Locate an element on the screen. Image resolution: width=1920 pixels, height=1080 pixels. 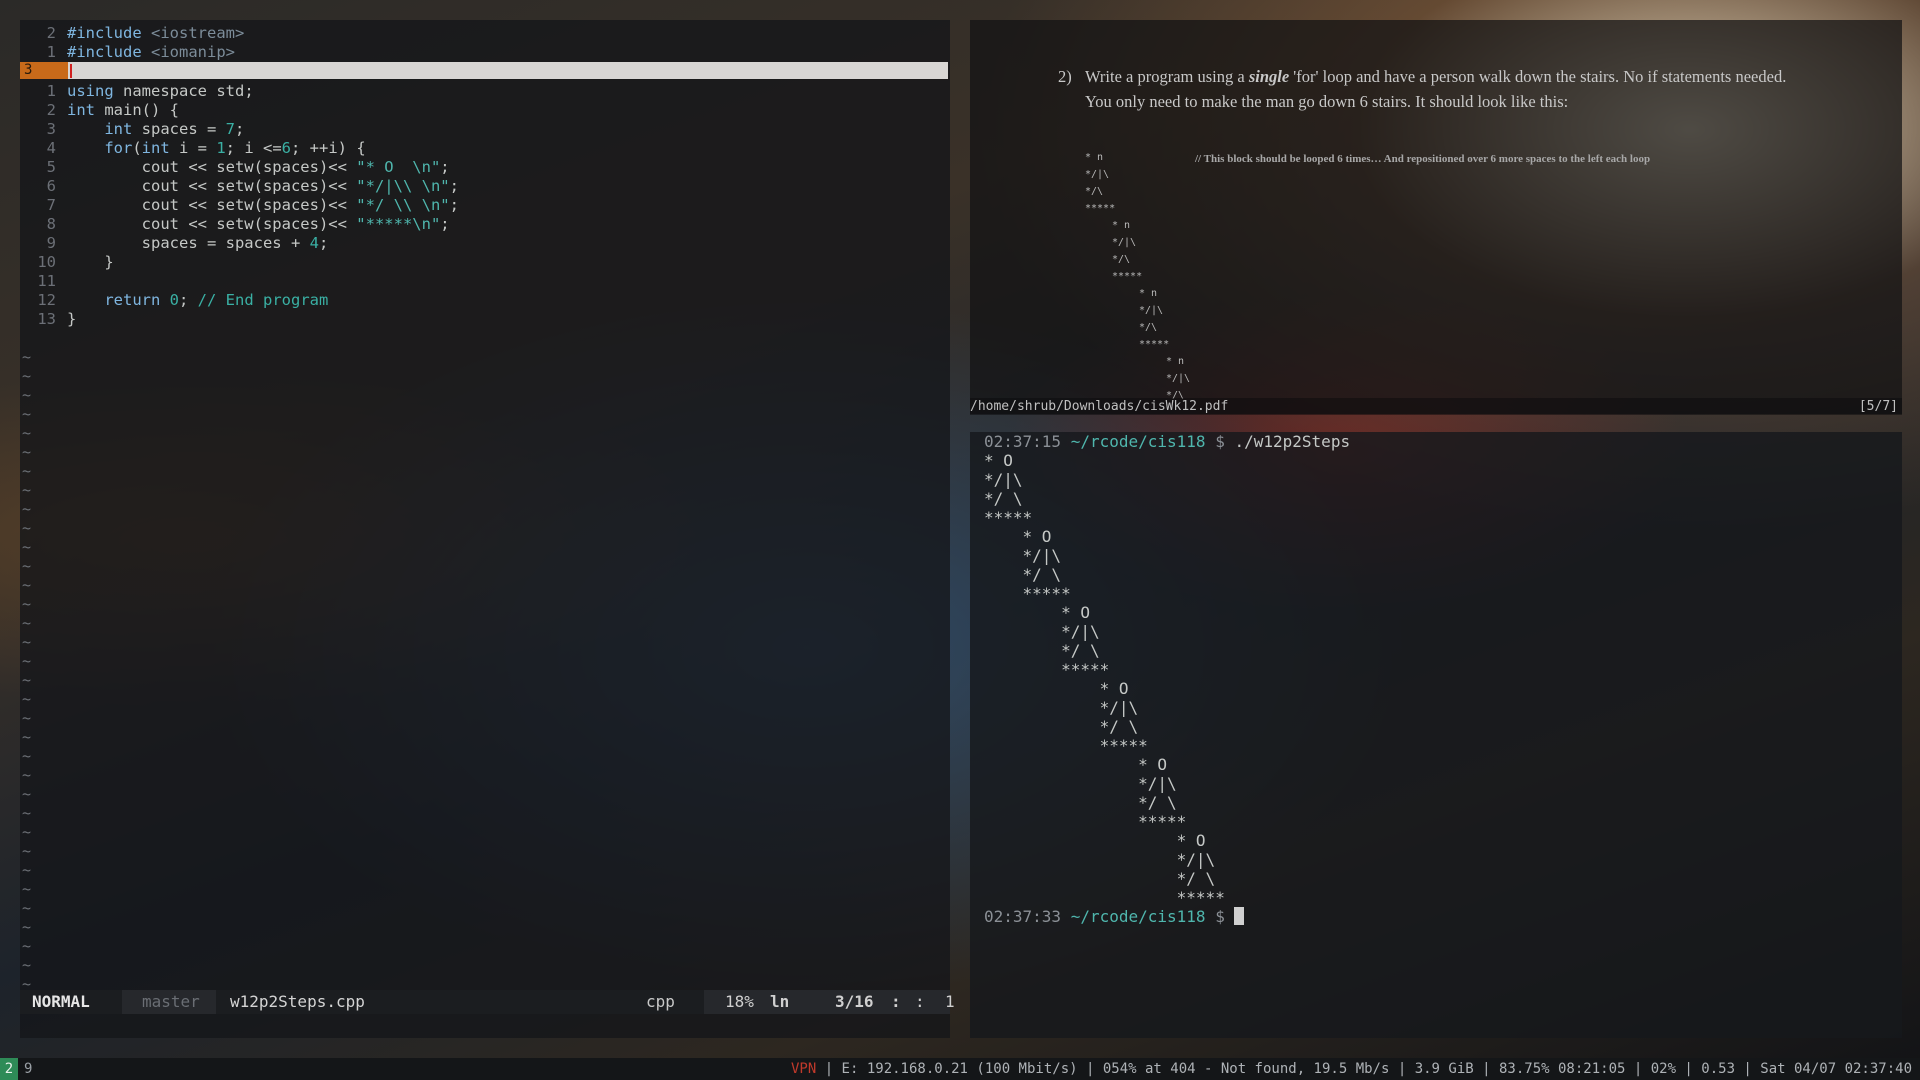
line-number: 13 is located at coordinates (46, 319).